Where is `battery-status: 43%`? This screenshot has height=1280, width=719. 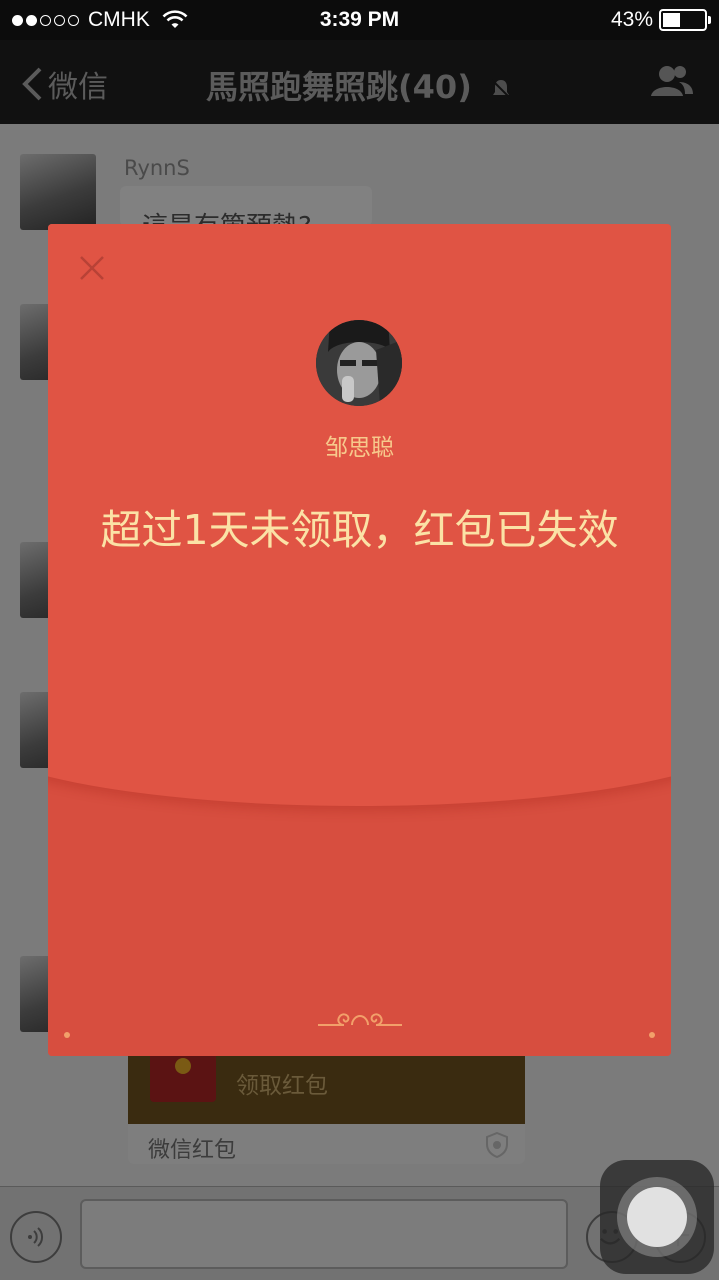
battery-status: 43% is located at coordinates (660, 20).